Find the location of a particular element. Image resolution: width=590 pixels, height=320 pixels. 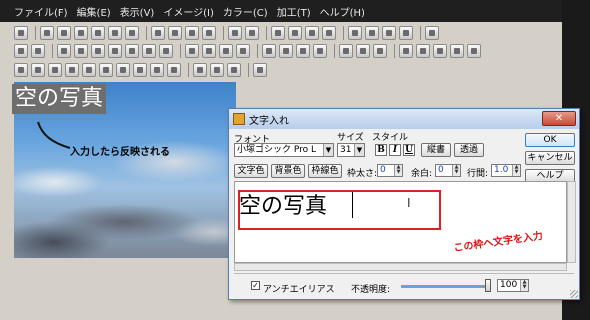

menu-help: ヘルプ(H) is located at coordinates (342, 11).